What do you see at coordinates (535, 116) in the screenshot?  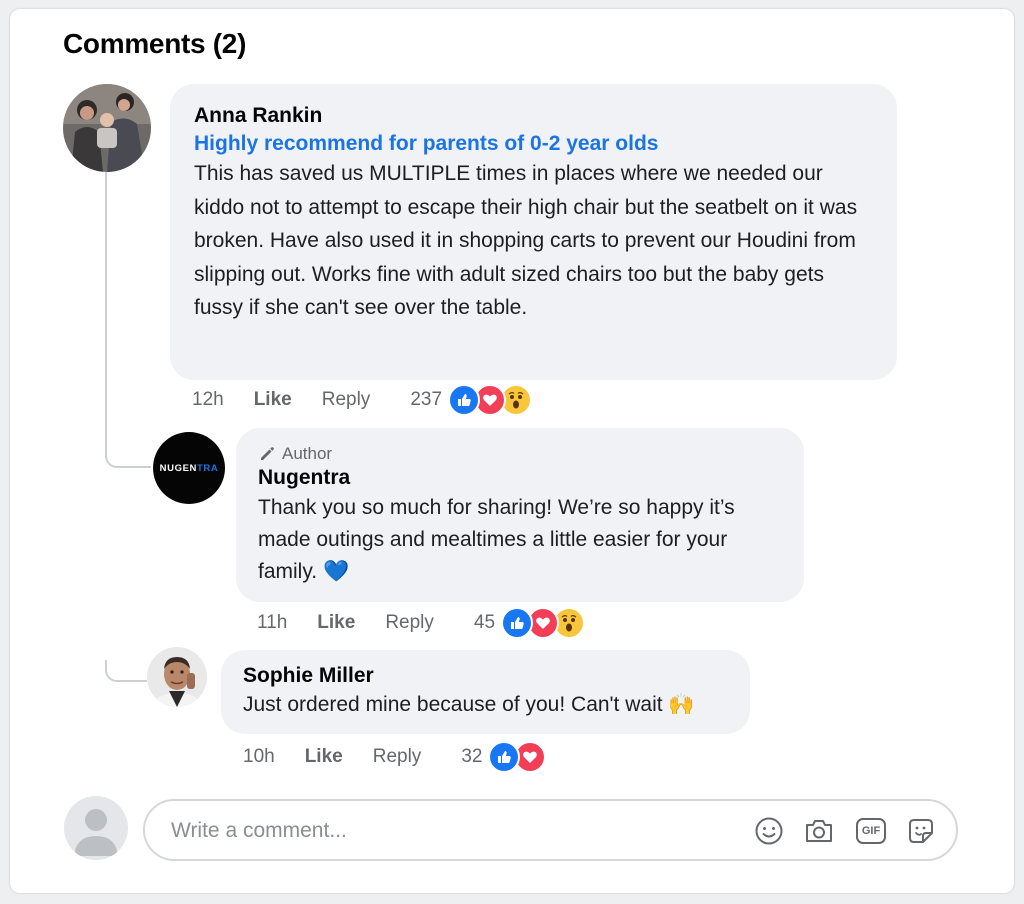 I see `comment-author-name: Anna Rankin` at bounding box center [535, 116].